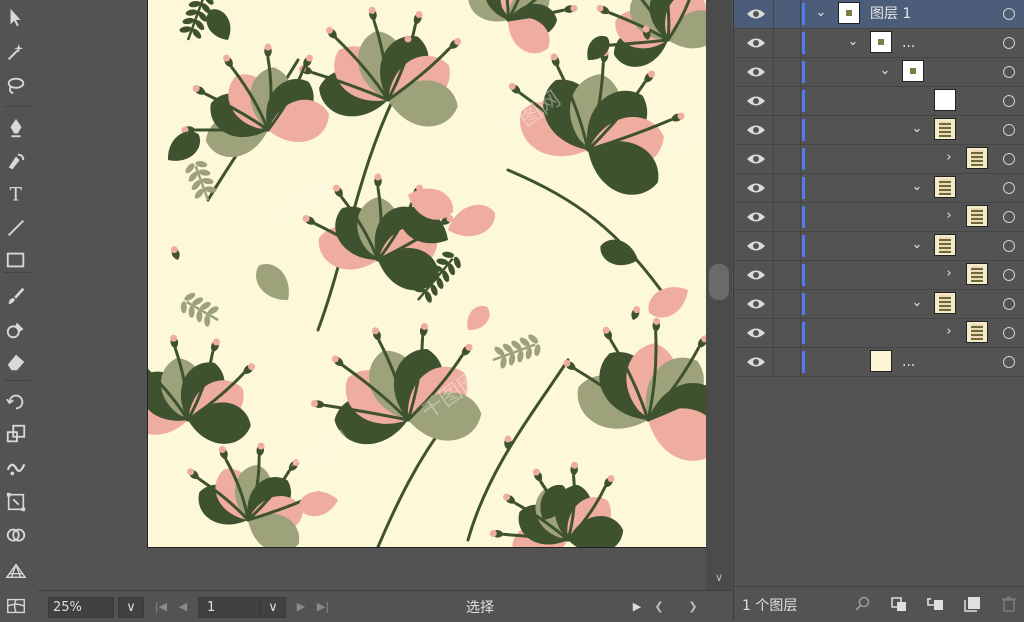 Image resolution: width=1024 pixels, height=622 pixels. I want to click on magic-wand-tool, so click(16, 52).